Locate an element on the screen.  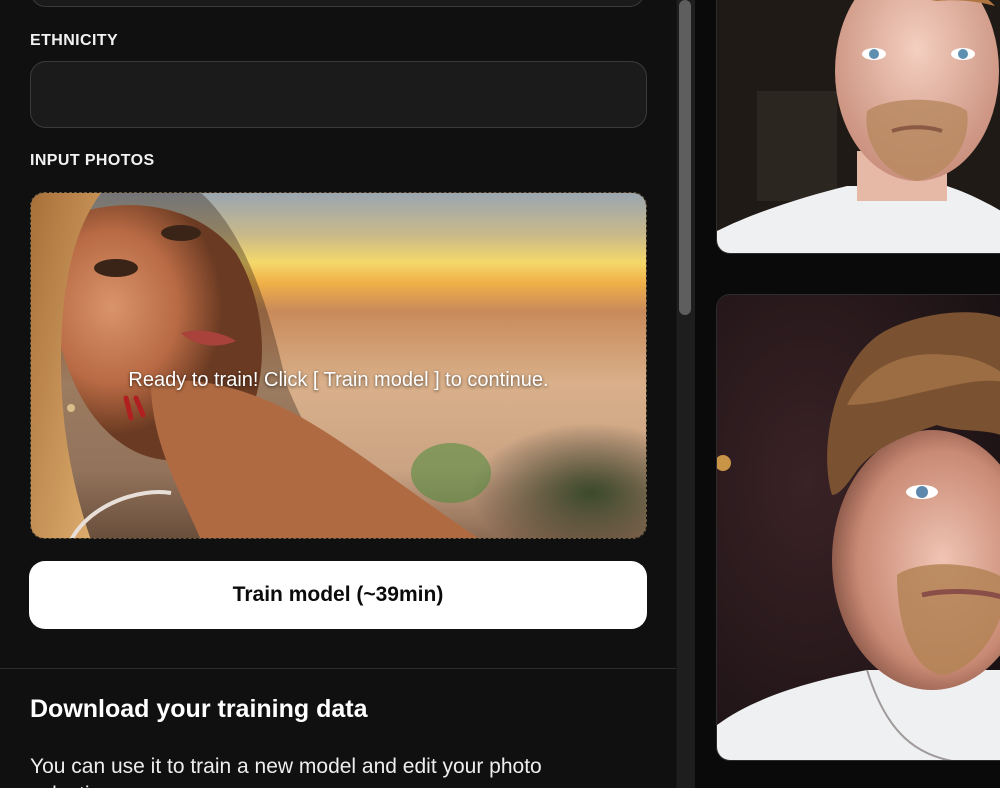
ethnicity-label: ETHNICITY is located at coordinates (74, 40).